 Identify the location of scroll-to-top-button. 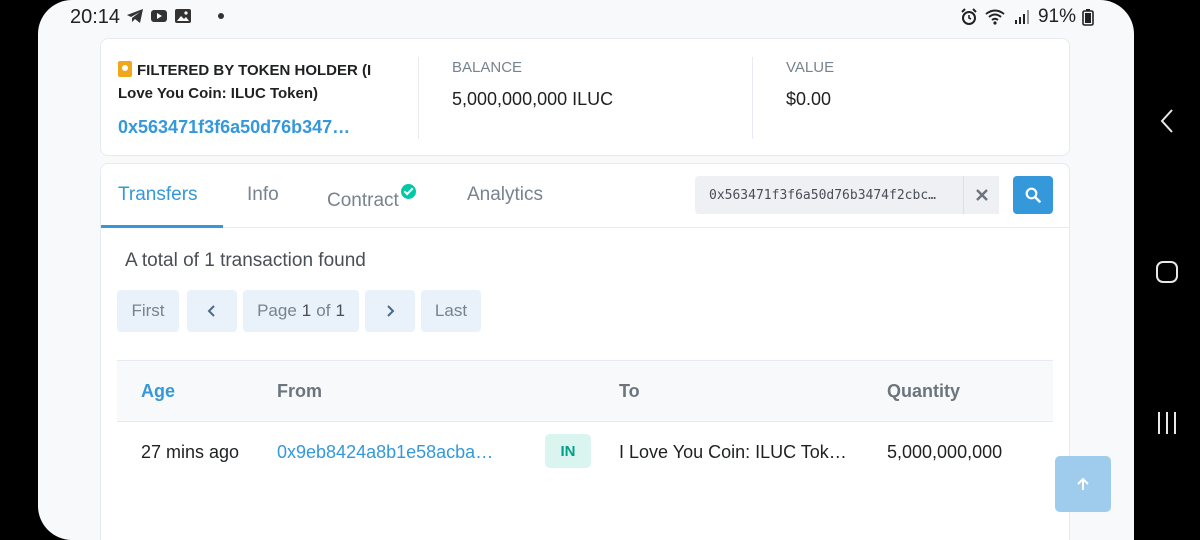
(1083, 484).